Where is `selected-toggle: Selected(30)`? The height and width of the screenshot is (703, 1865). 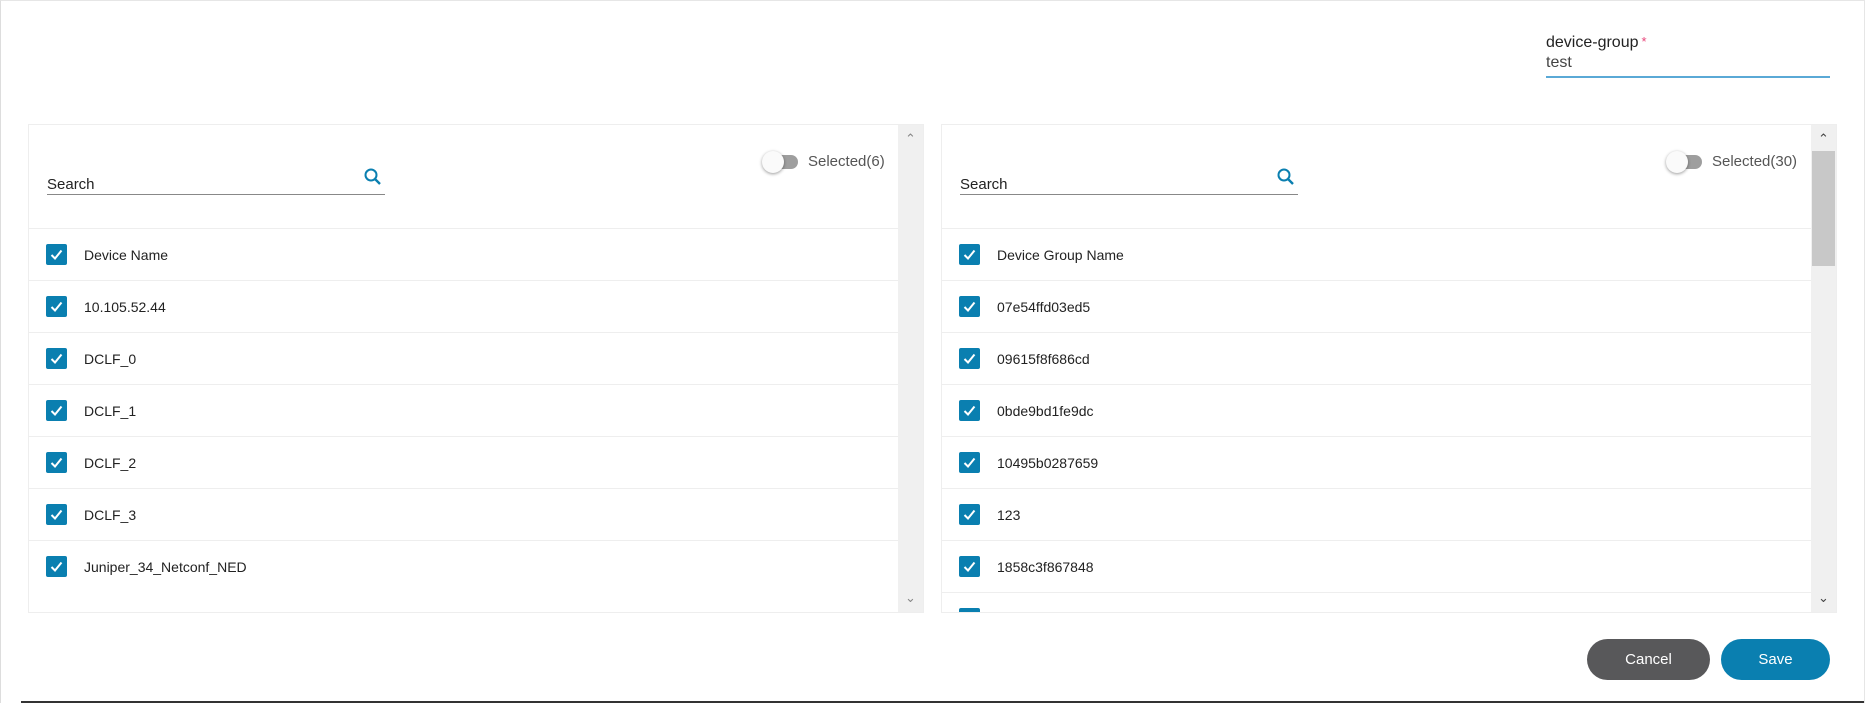 selected-toggle: Selected(30) is located at coordinates (1732, 161).